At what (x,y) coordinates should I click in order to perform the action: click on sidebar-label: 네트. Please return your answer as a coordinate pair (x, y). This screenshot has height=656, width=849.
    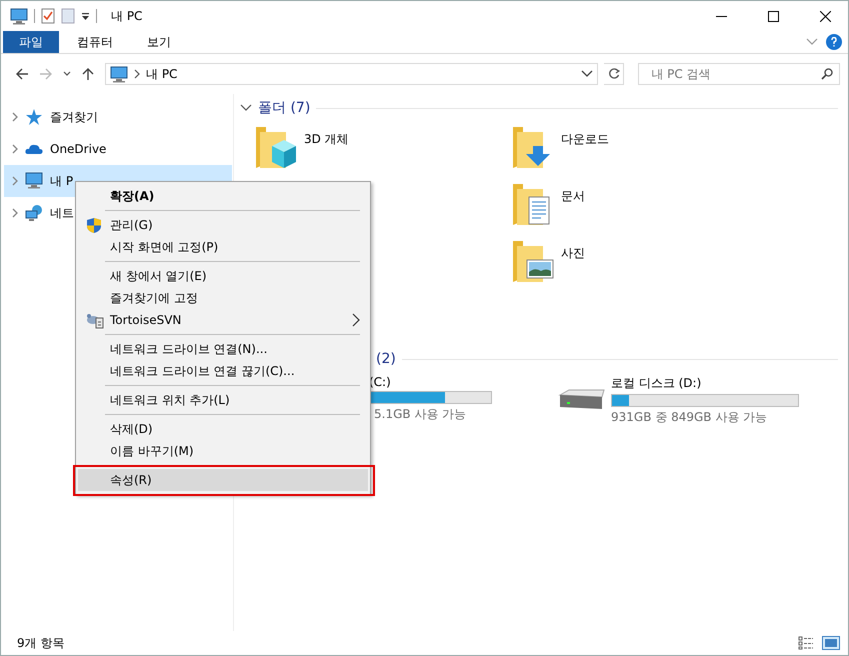
    Looking at the image, I should click on (62, 213).